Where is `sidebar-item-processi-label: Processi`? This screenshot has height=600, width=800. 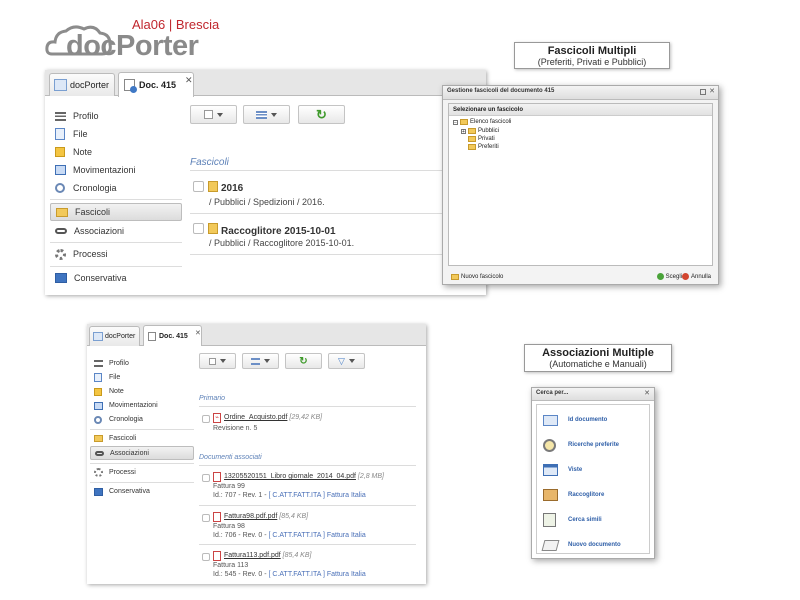
sidebar-item-processi-label: Processi is located at coordinates (90, 254).